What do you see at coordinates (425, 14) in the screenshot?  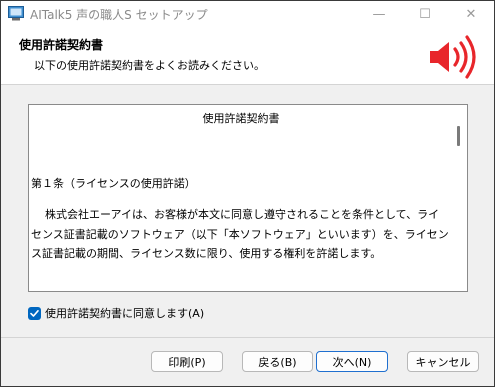 I see `maximize-button: ☐` at bounding box center [425, 14].